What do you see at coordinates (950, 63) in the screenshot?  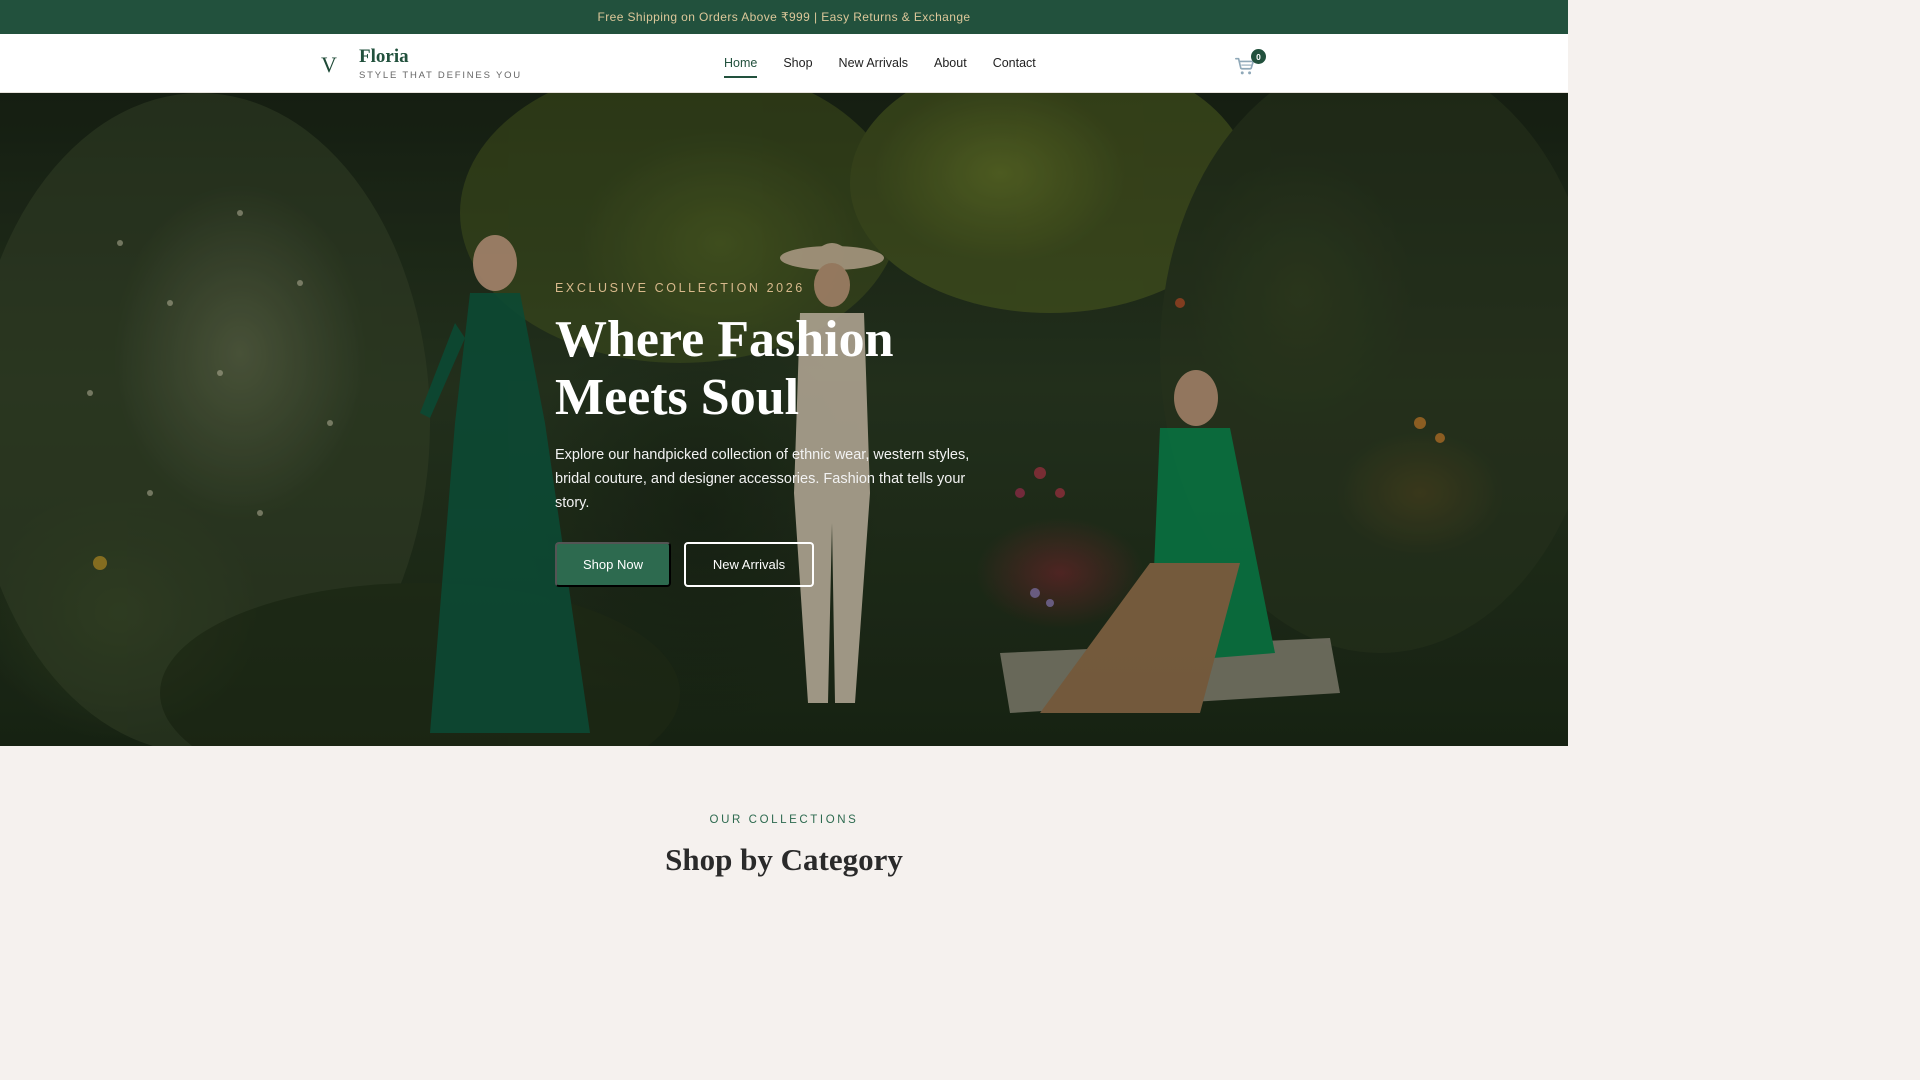 I see `nav-about: About` at bounding box center [950, 63].